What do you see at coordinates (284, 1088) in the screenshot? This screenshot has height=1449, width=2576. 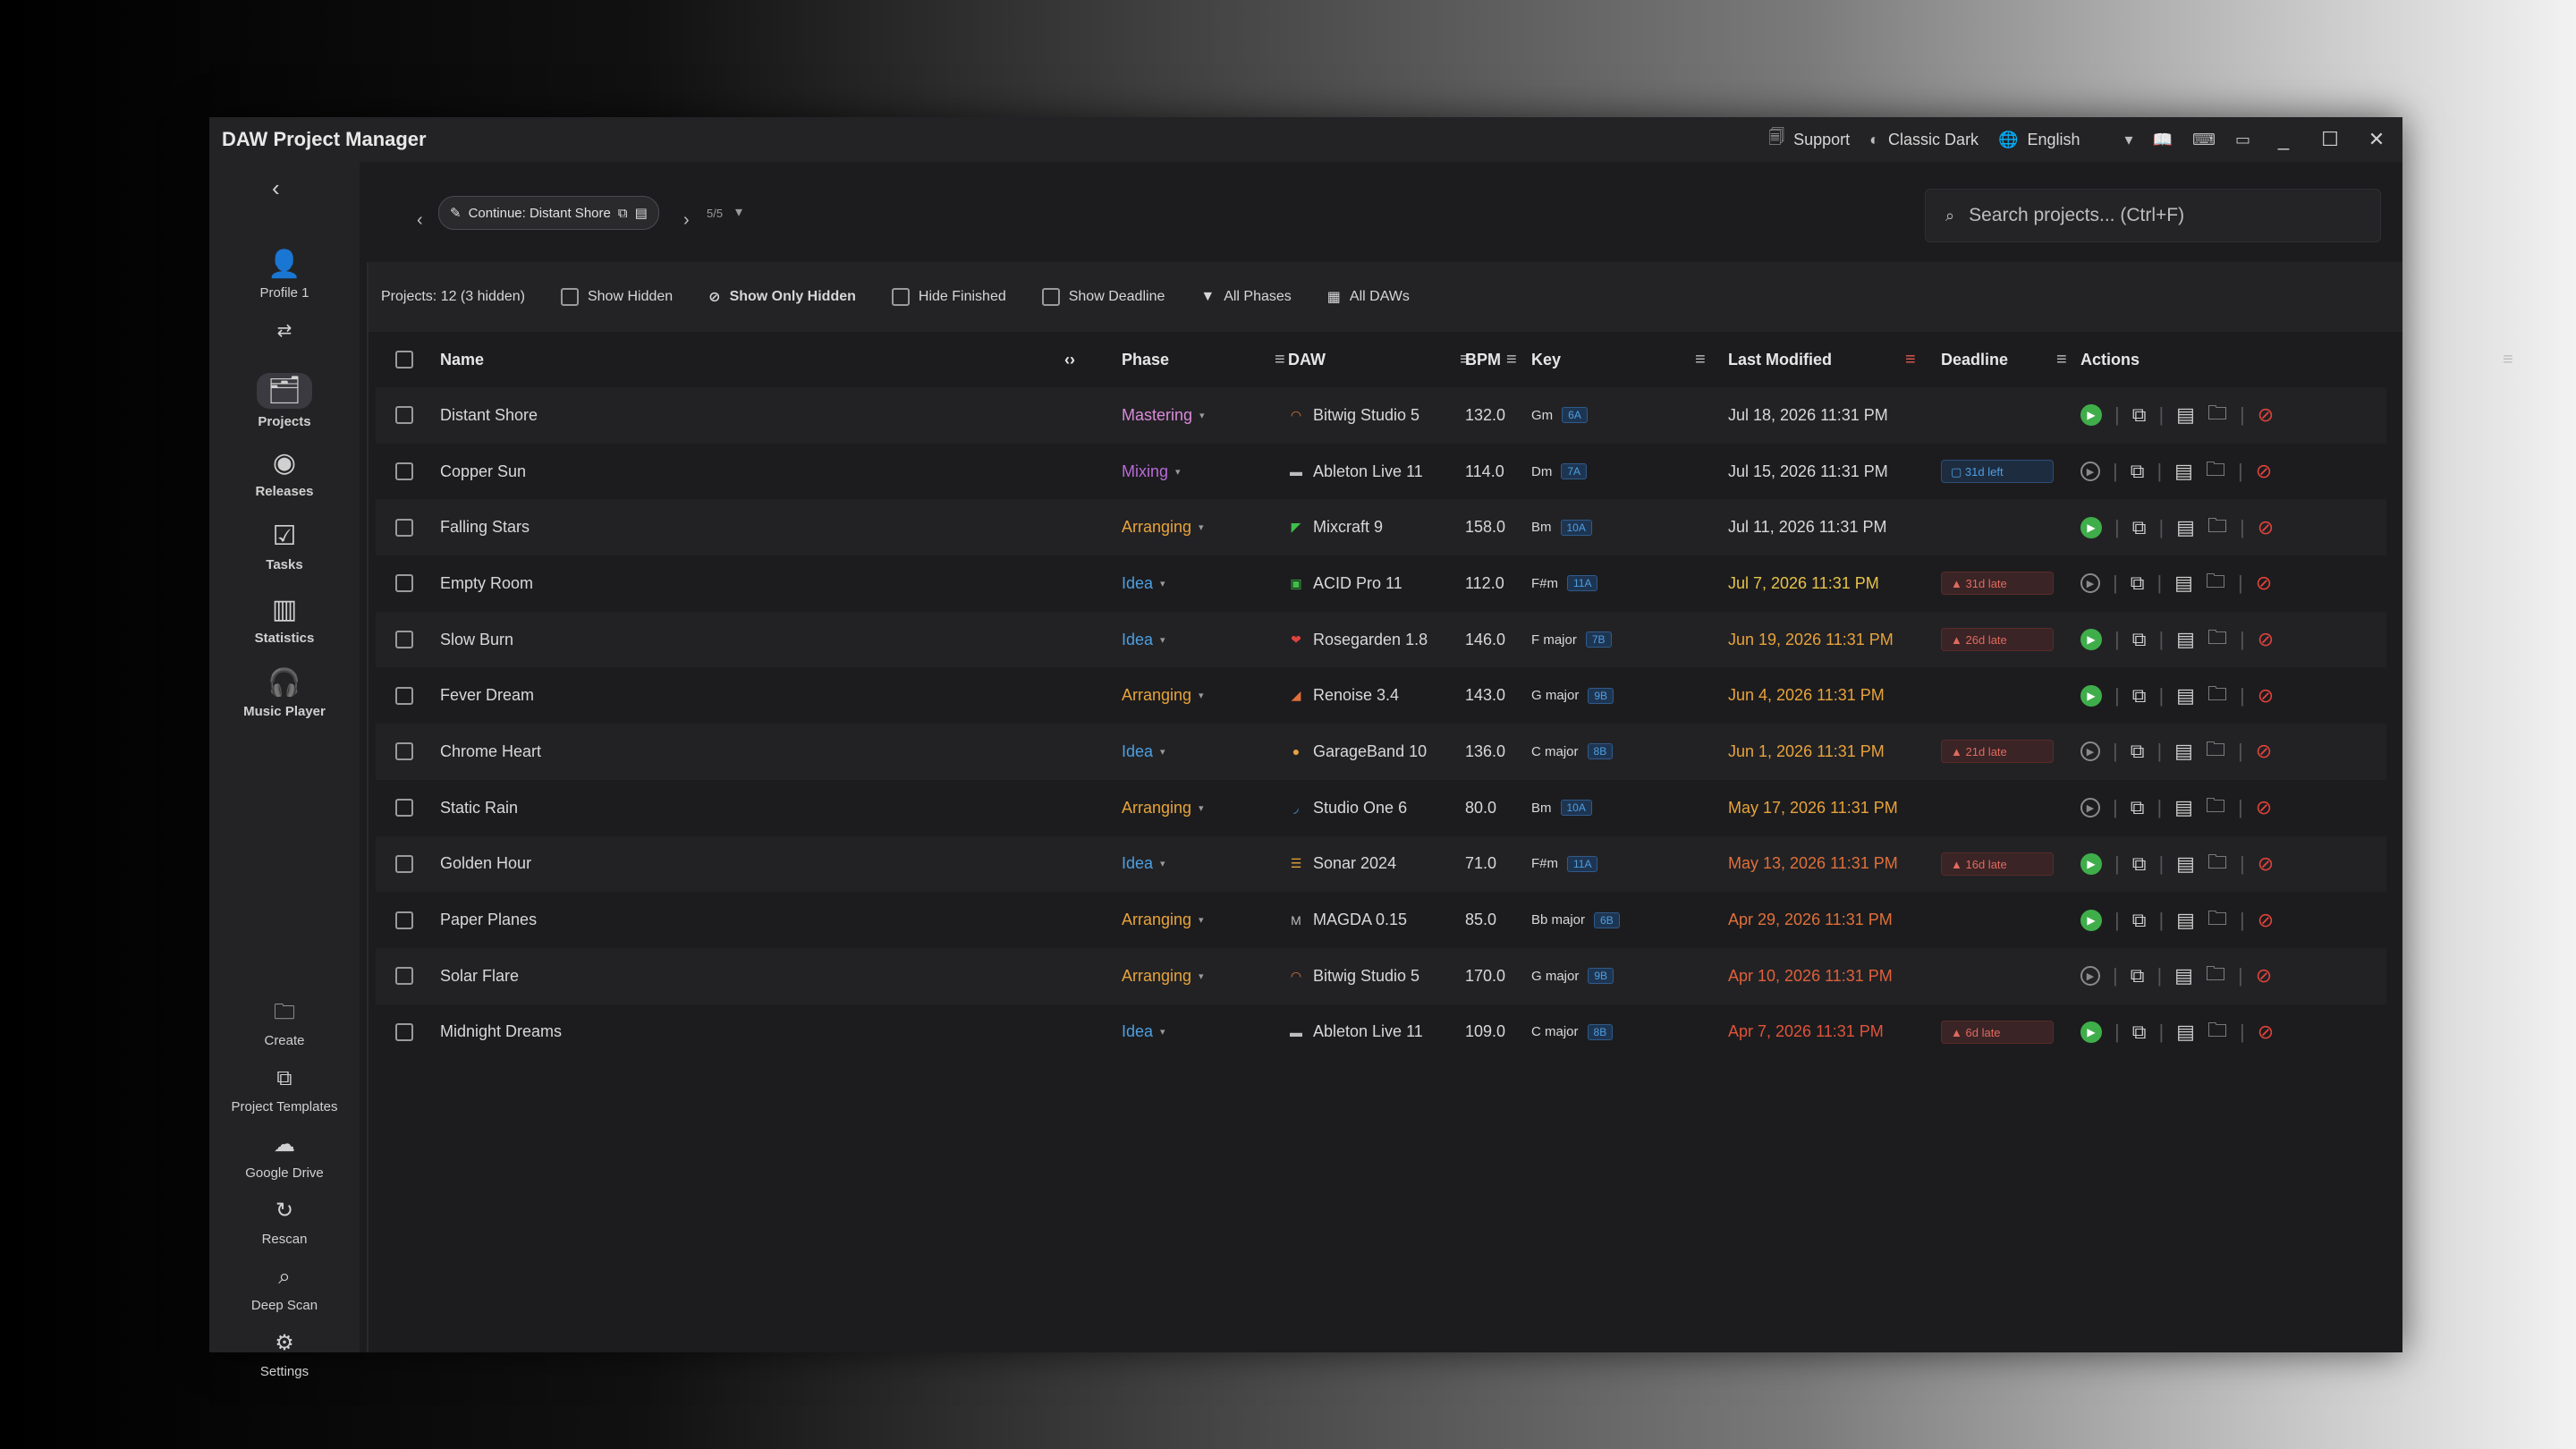 I see `sidebar-item-project-templates: ⧉ Project Templates` at bounding box center [284, 1088].